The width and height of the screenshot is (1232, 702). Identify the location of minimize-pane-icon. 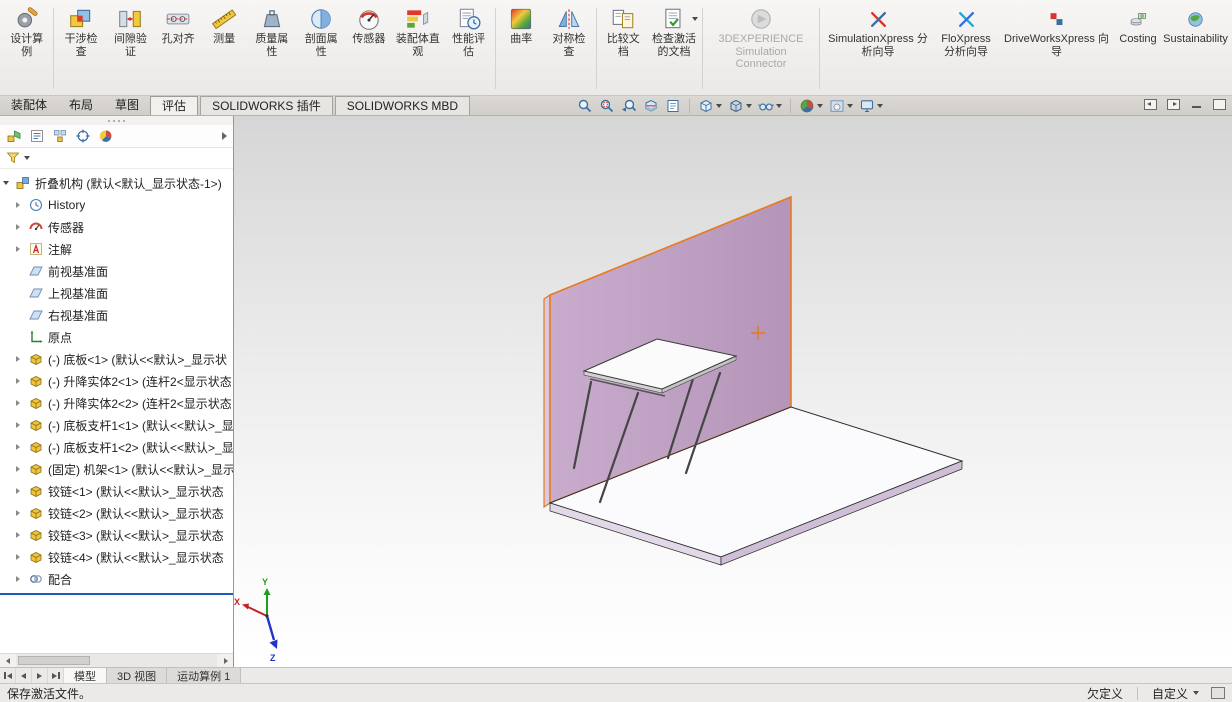
(1196, 104).